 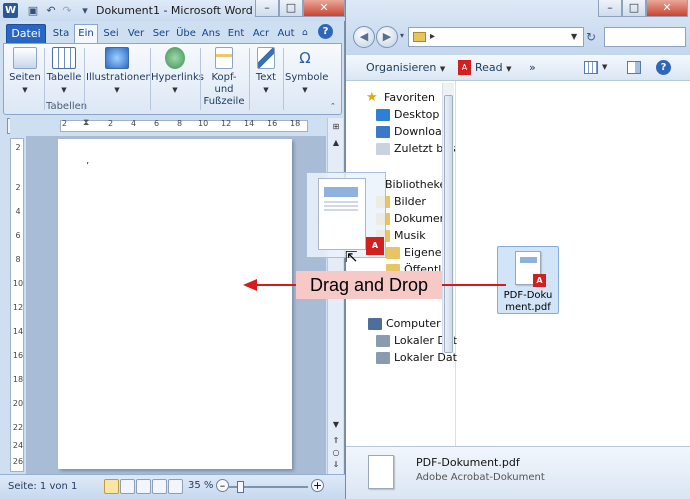 What do you see at coordinates (333, 106) in the screenshot?
I see `ribbon-collapse-icon: ⌃` at bounding box center [333, 106].